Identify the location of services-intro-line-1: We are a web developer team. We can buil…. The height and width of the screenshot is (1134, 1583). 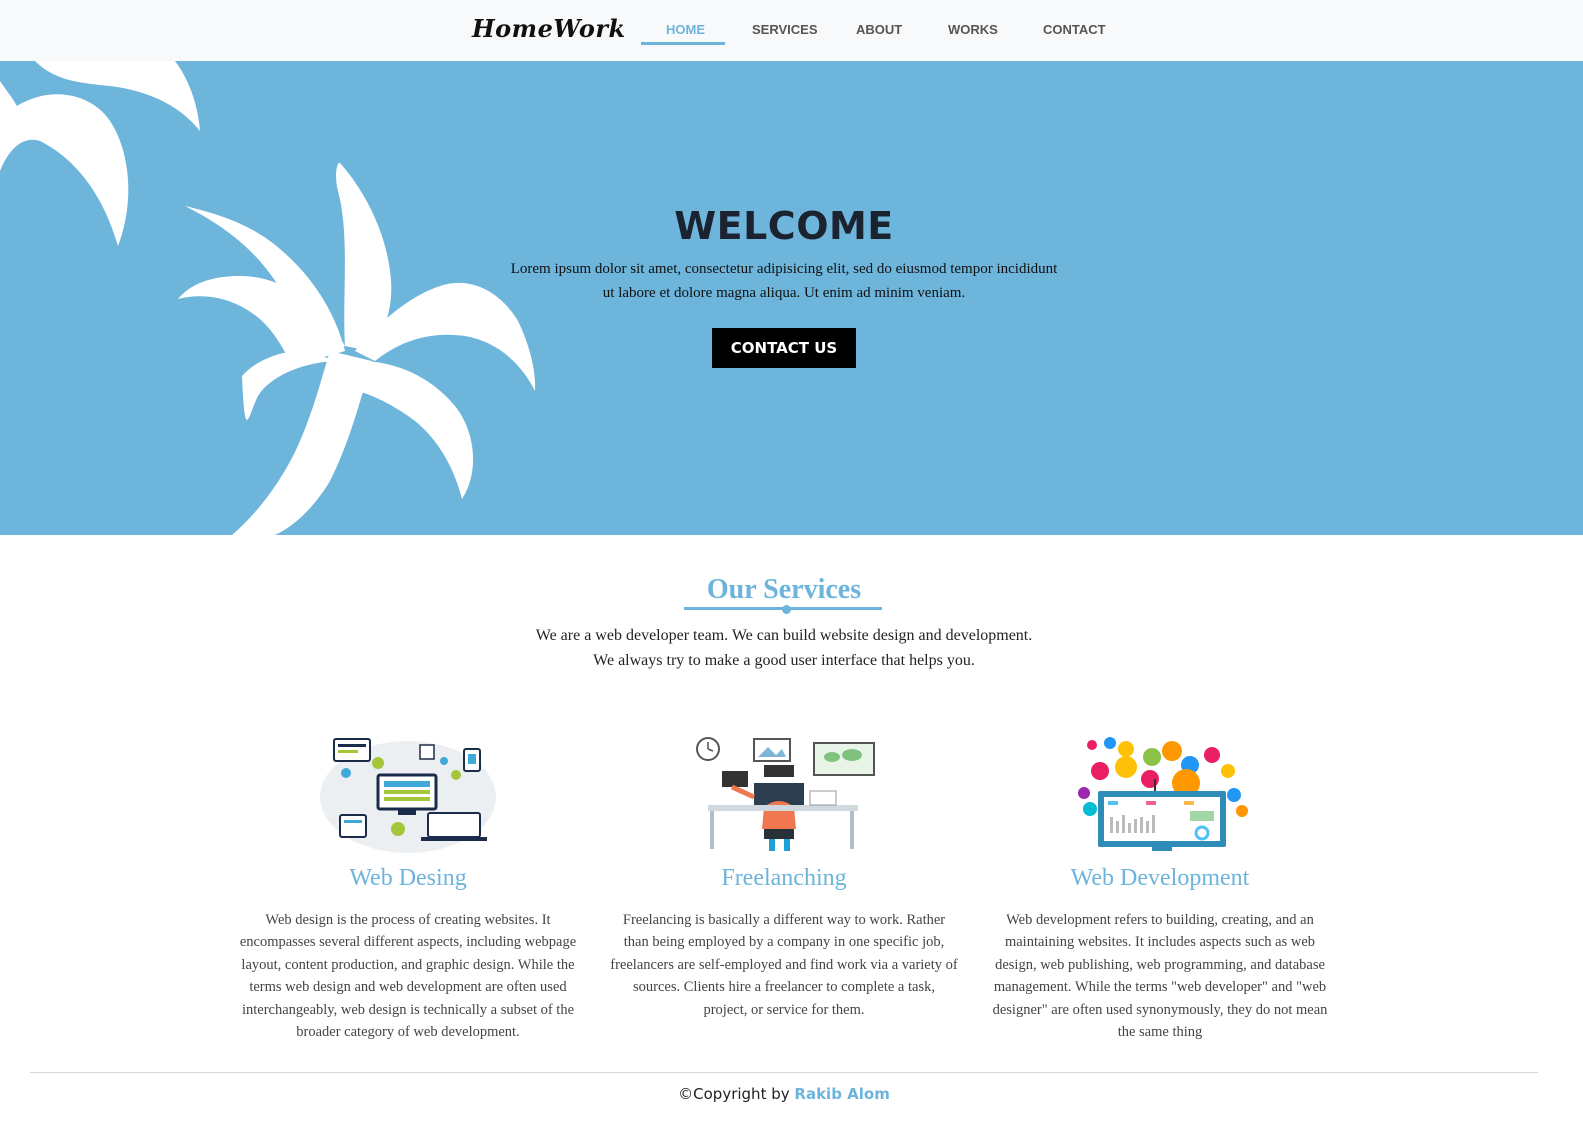
(784, 635).